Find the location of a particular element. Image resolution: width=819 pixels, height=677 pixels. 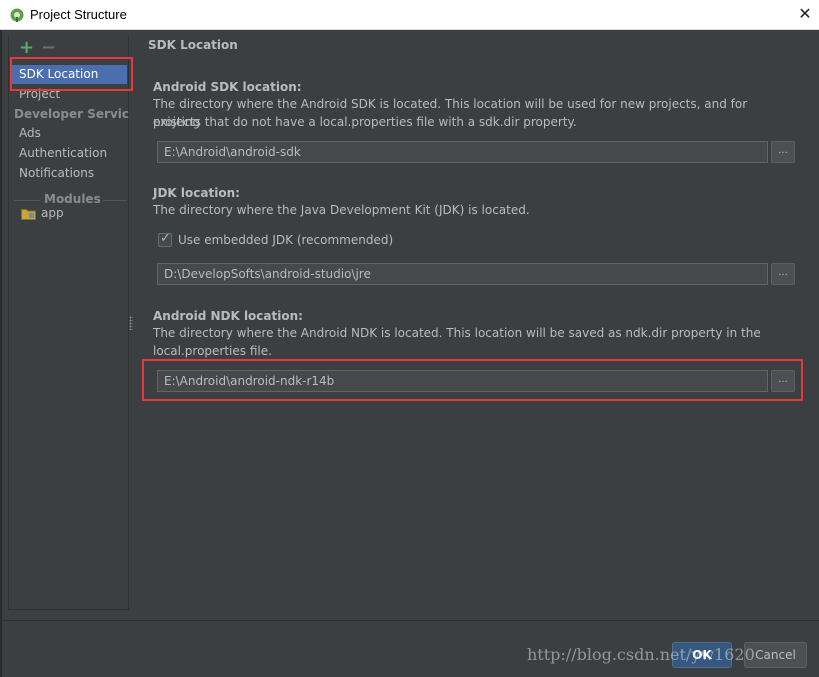

use-embedded-jdk-checkbox: ✓ is located at coordinates (165, 239).